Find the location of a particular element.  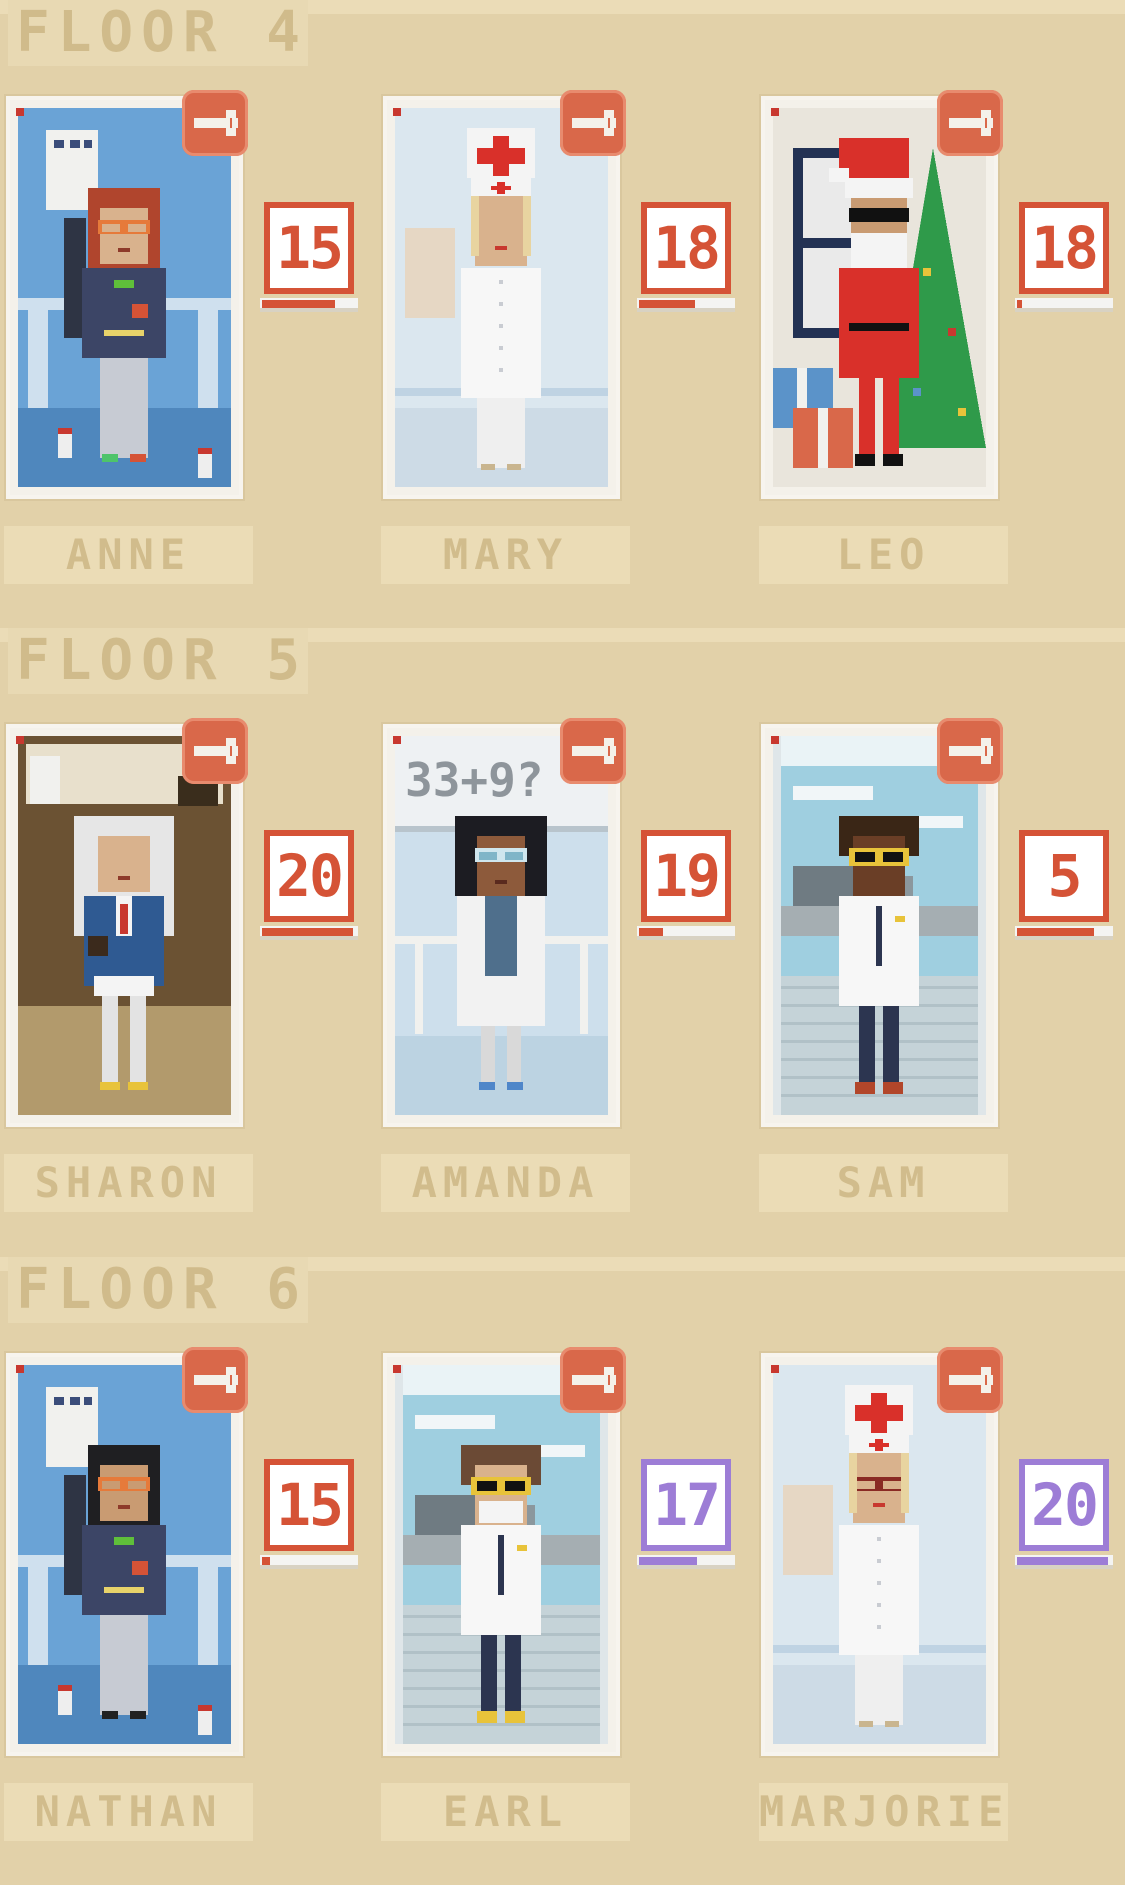

resident-sprite: 33+9? is located at coordinates (501, 925).